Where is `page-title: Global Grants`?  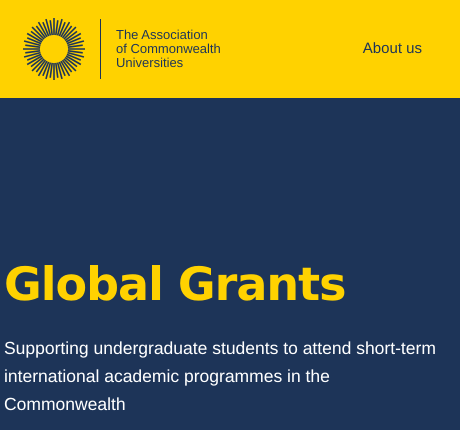 page-title: Global Grants is located at coordinates (175, 284).